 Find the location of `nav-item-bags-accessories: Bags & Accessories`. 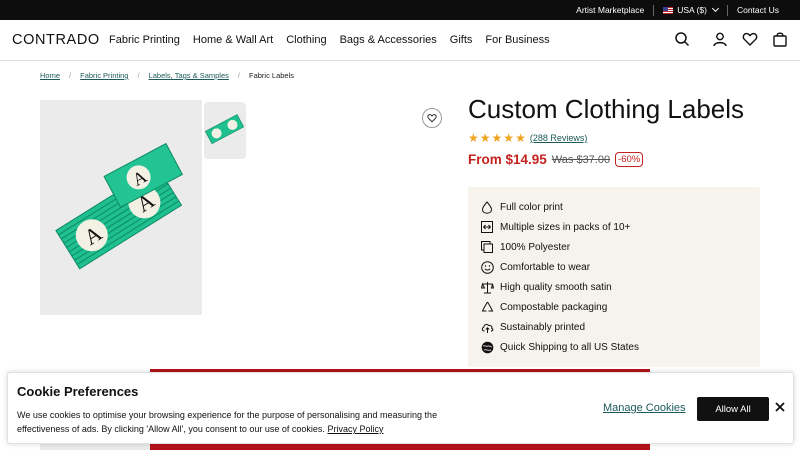

nav-item-bags-accessories: Bags & Accessories is located at coordinates (388, 40).